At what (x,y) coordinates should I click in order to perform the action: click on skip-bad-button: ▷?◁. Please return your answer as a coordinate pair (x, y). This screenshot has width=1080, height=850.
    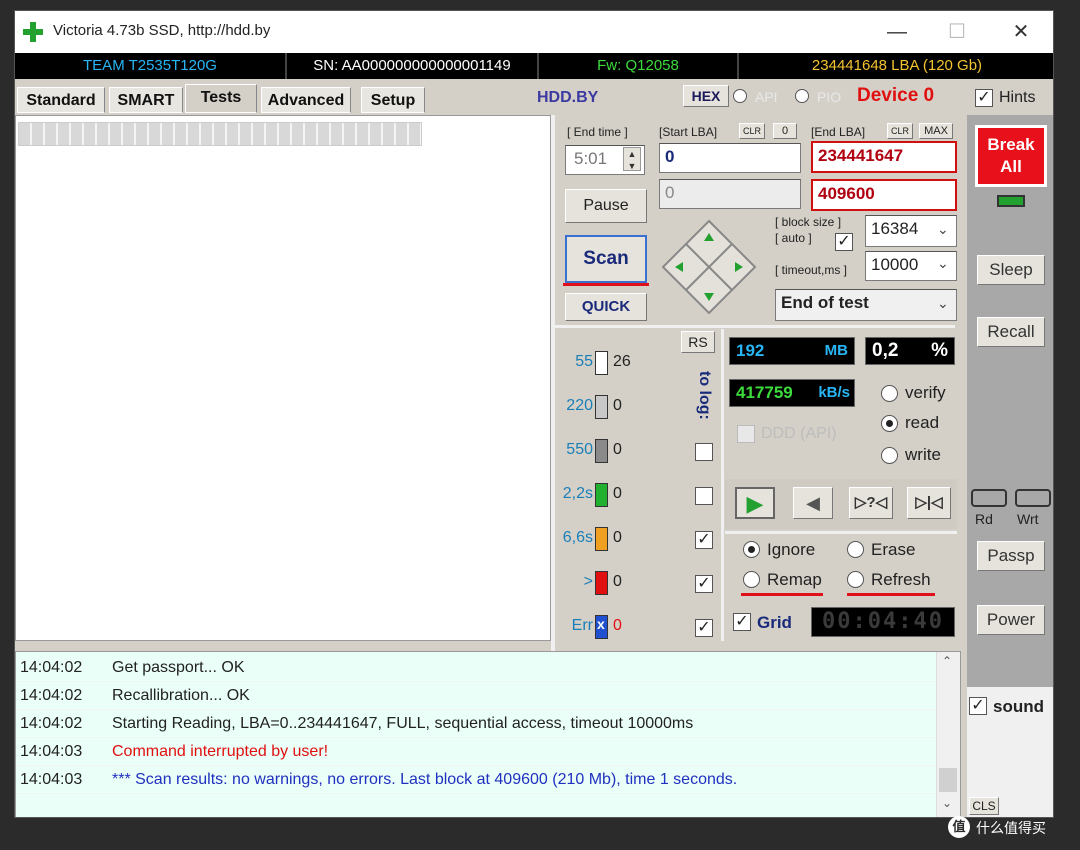
    Looking at the image, I should click on (871, 503).